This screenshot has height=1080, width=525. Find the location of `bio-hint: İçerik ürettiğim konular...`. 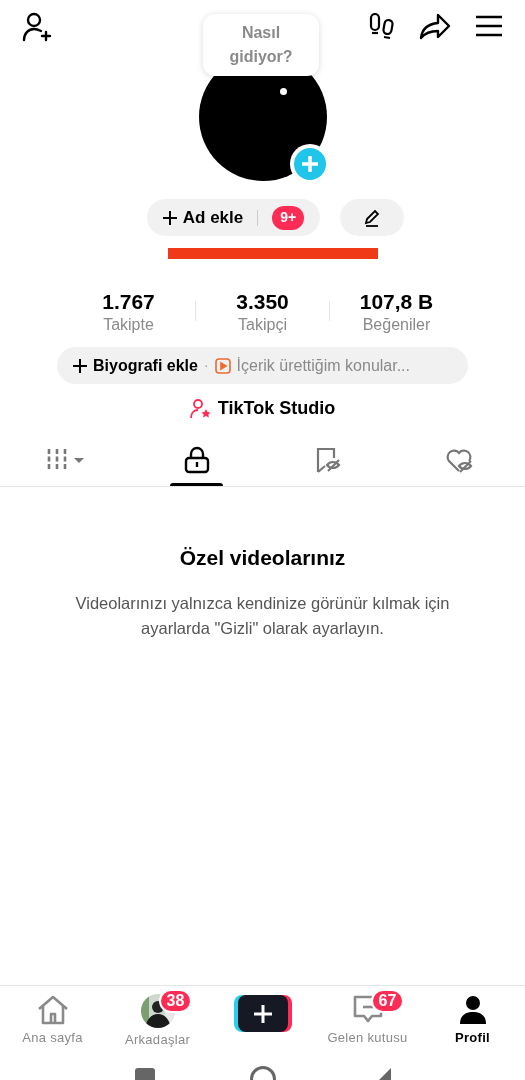

bio-hint: İçerik ürettiğim konular... is located at coordinates (323, 365).